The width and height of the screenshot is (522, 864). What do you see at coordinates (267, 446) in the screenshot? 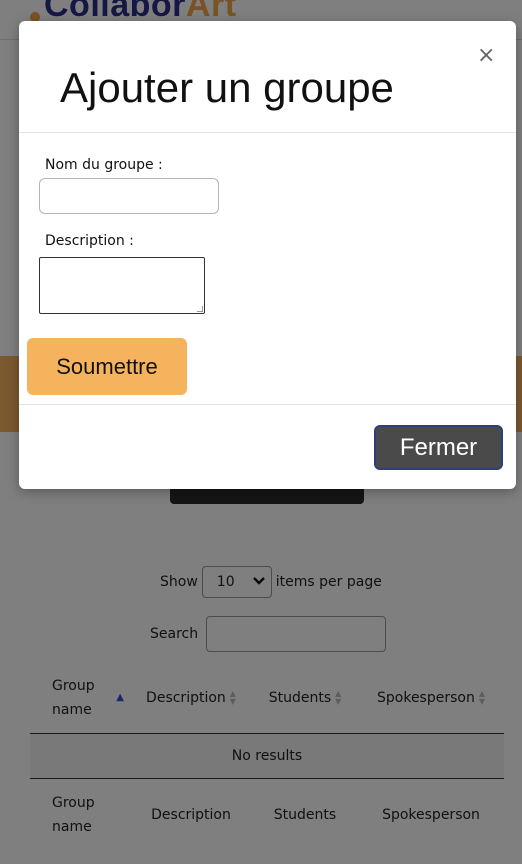
I see `modal-footer: Fermer` at bounding box center [267, 446].